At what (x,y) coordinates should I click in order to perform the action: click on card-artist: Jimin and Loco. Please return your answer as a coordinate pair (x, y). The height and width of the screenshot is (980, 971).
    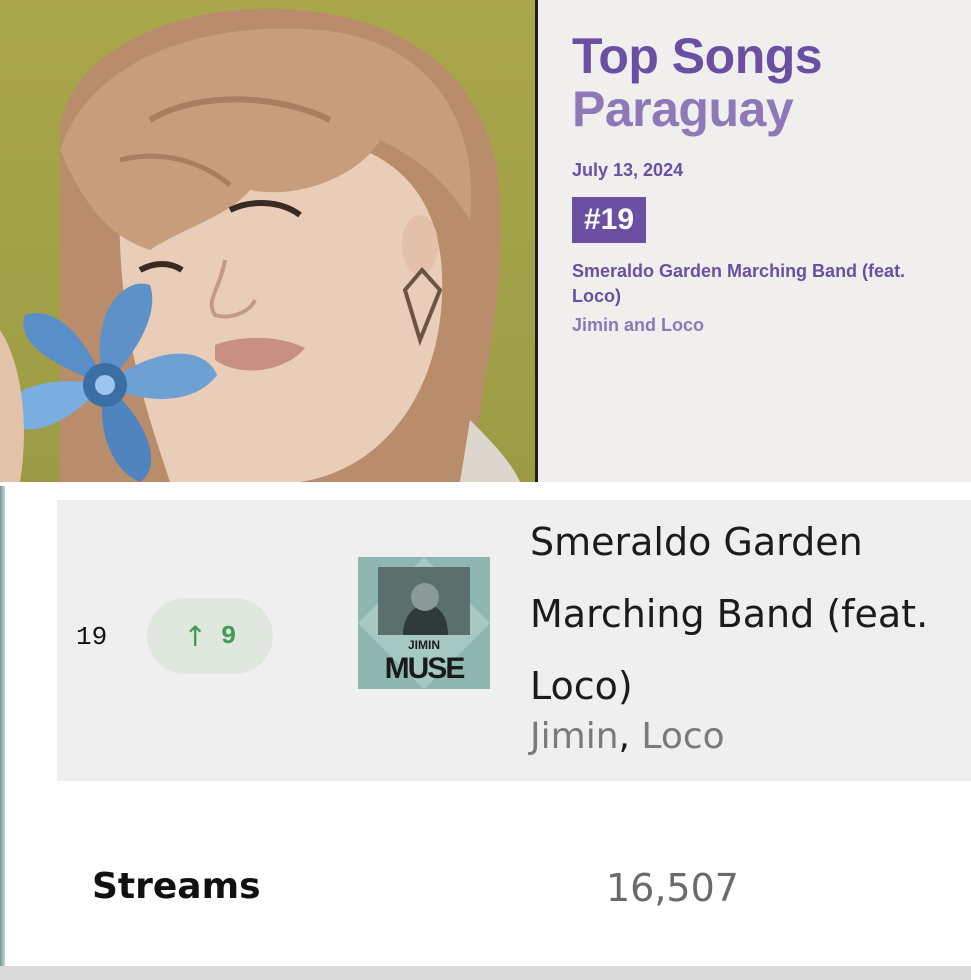
    Looking at the image, I should click on (638, 325).